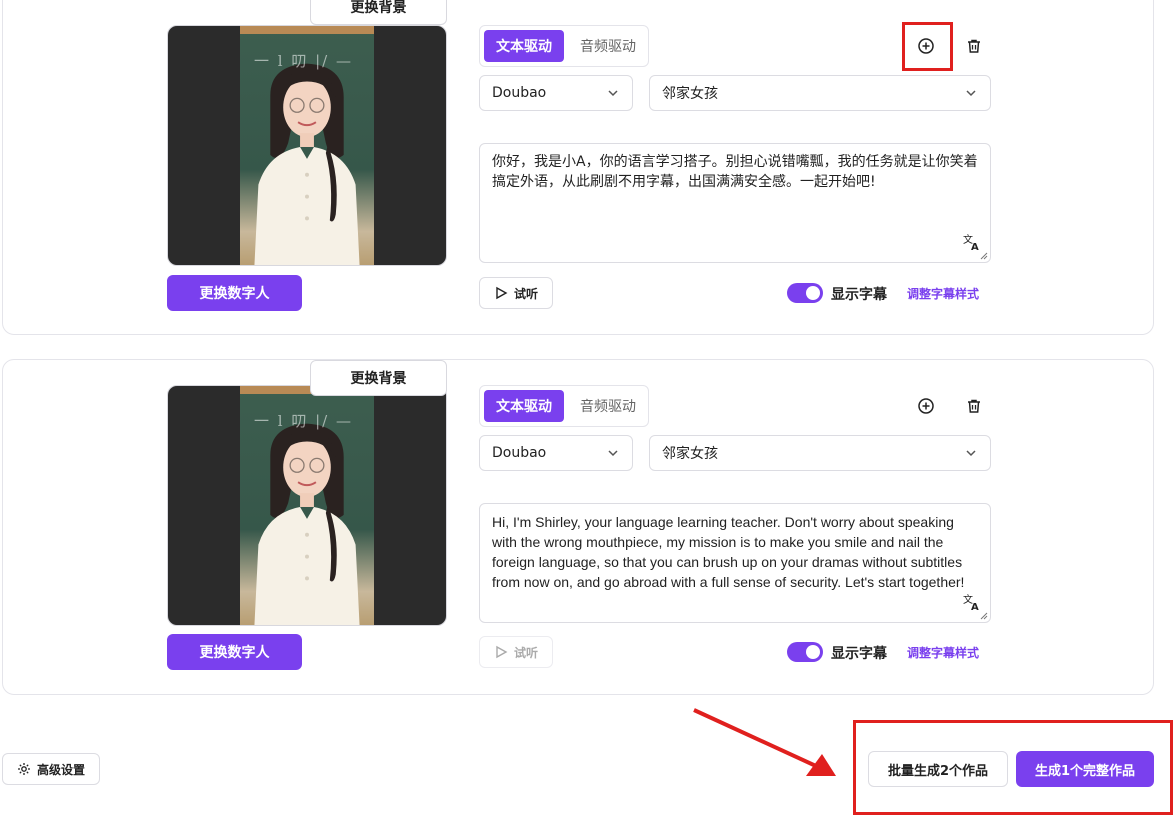  Describe the element at coordinates (927, 46) in the screenshot. I see `annotation-highlight-box` at that location.